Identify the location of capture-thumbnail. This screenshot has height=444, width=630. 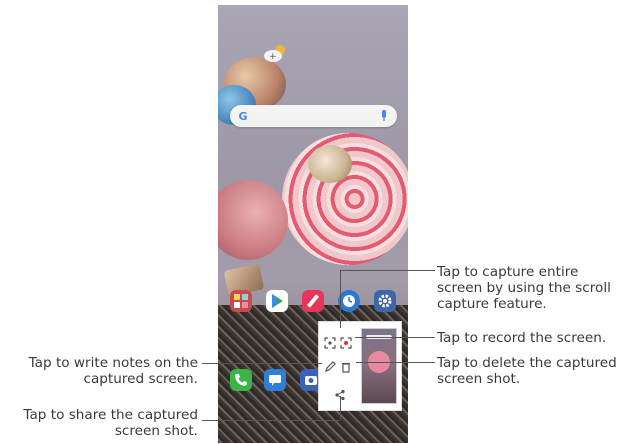
(379, 366).